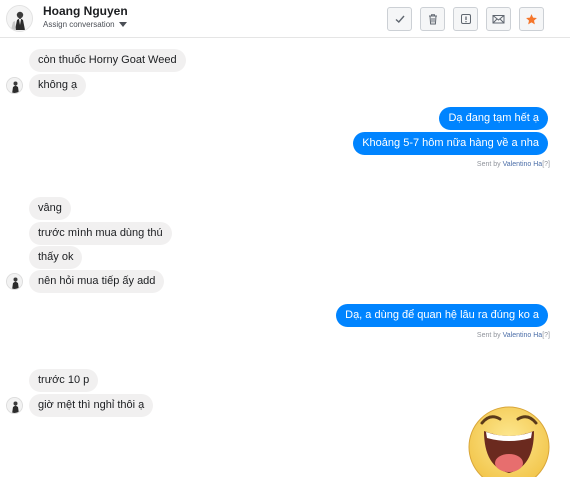 The width and height of the screenshot is (570, 494). Describe the element at coordinates (442, 315) in the screenshot. I see `outgoing-message: Dạ, a dùng để quan hệ lâu ra đúng ko a` at that location.